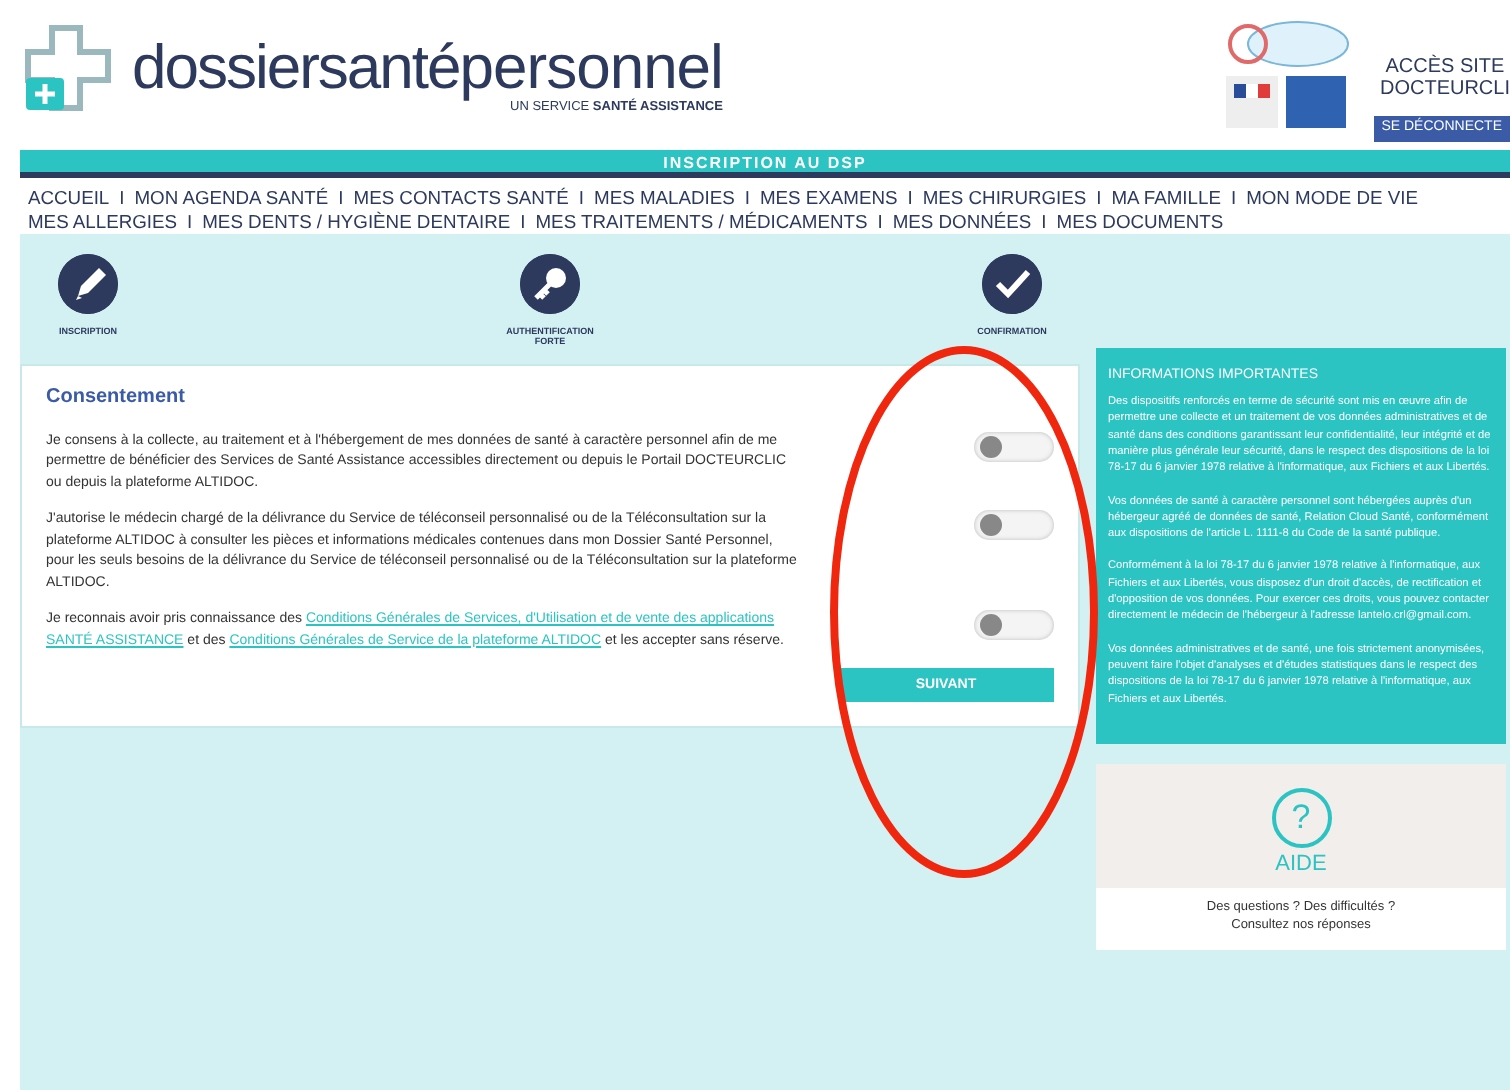  I want to click on logo-text: dossiersanté, so click(296, 67).